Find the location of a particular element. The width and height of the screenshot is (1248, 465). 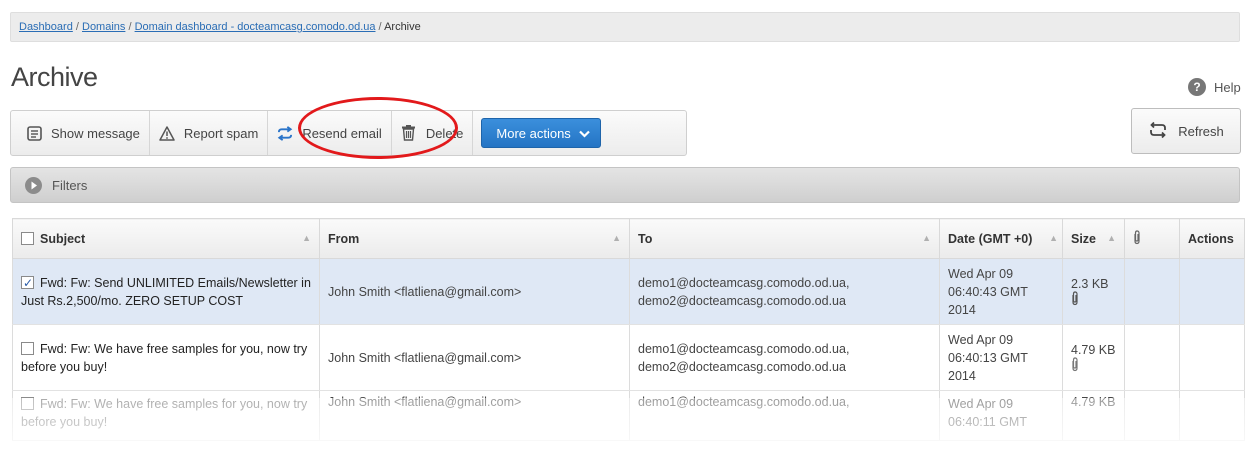

help-link: ? Help is located at coordinates (1214, 87).